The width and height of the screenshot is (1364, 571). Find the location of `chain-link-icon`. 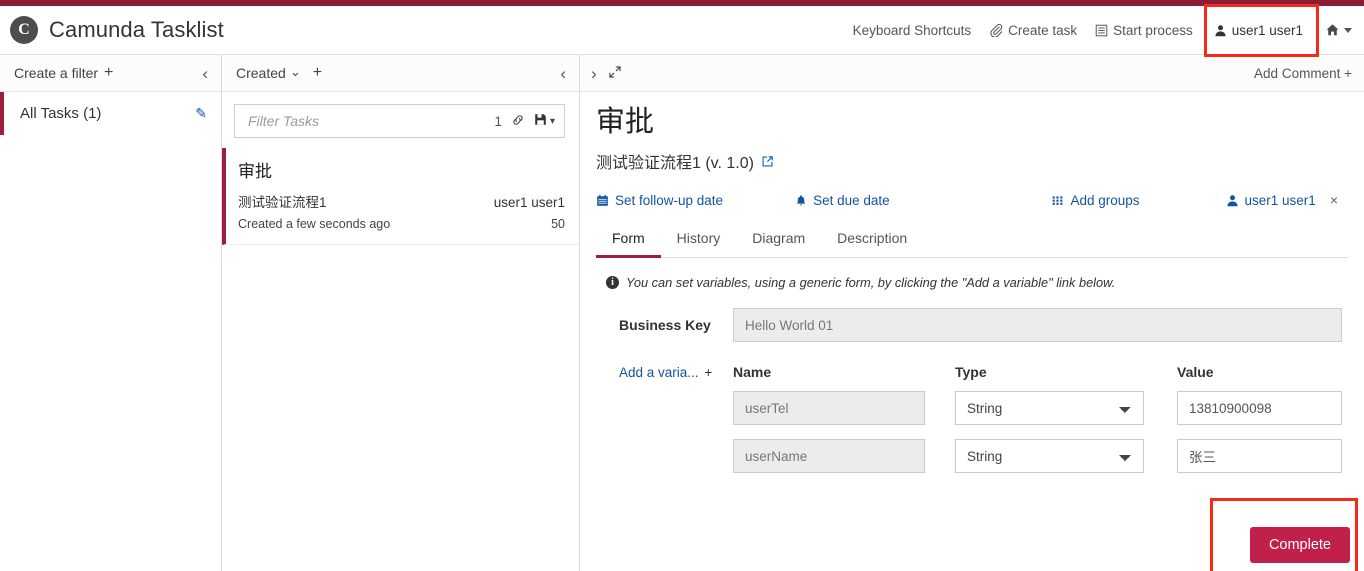

chain-link-icon is located at coordinates (518, 119).